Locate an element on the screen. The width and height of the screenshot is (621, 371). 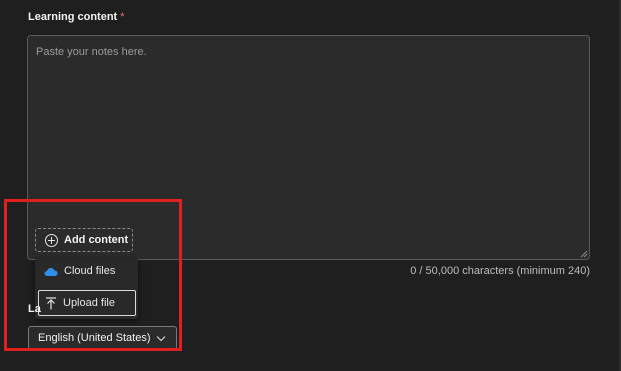
character-counter: 0 / 50,000 characters (minimum 240) is located at coordinates (500, 271).